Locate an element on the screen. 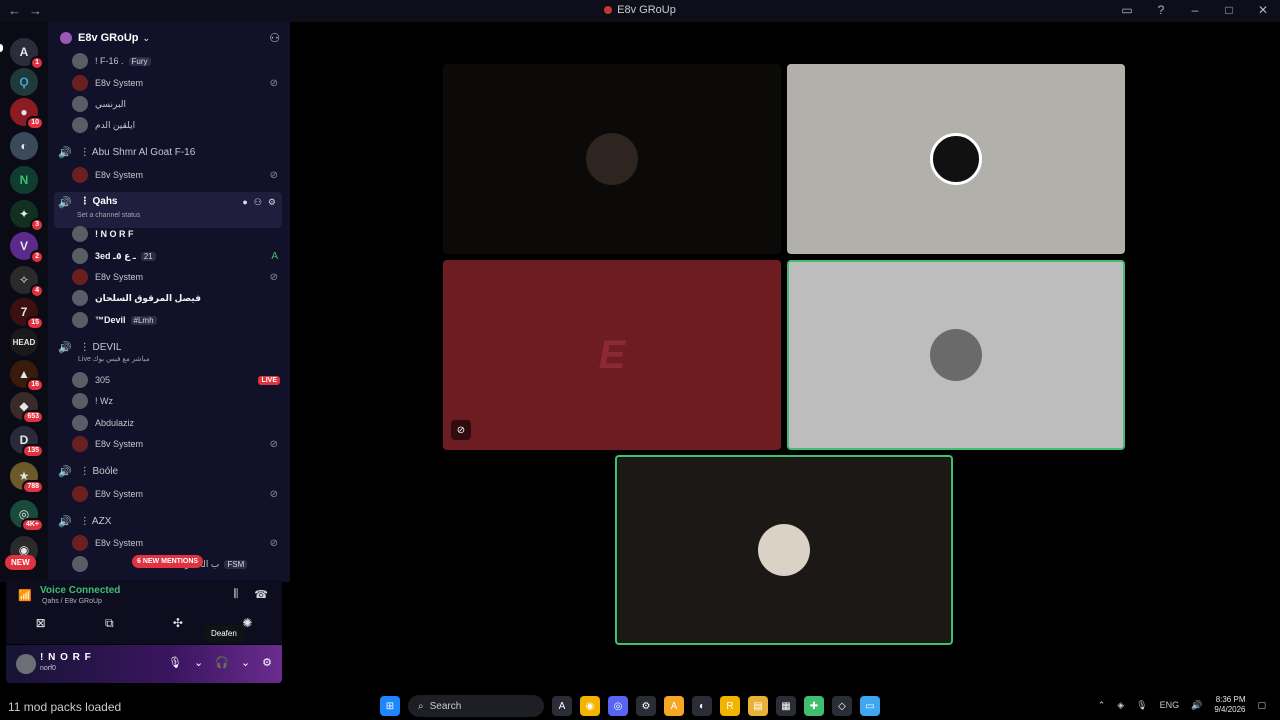 The height and width of the screenshot is (720, 1280). chat-icon: ● is located at coordinates (244, 202).